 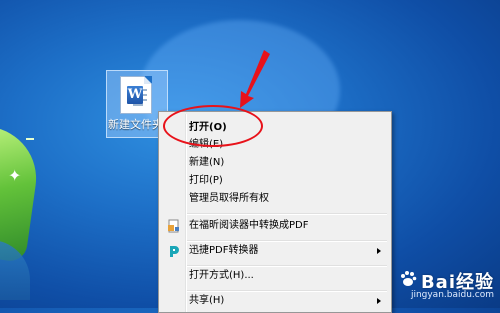 I want to click on menu-item-take-ownership: 管理员取得所有权, so click(x=275, y=199).